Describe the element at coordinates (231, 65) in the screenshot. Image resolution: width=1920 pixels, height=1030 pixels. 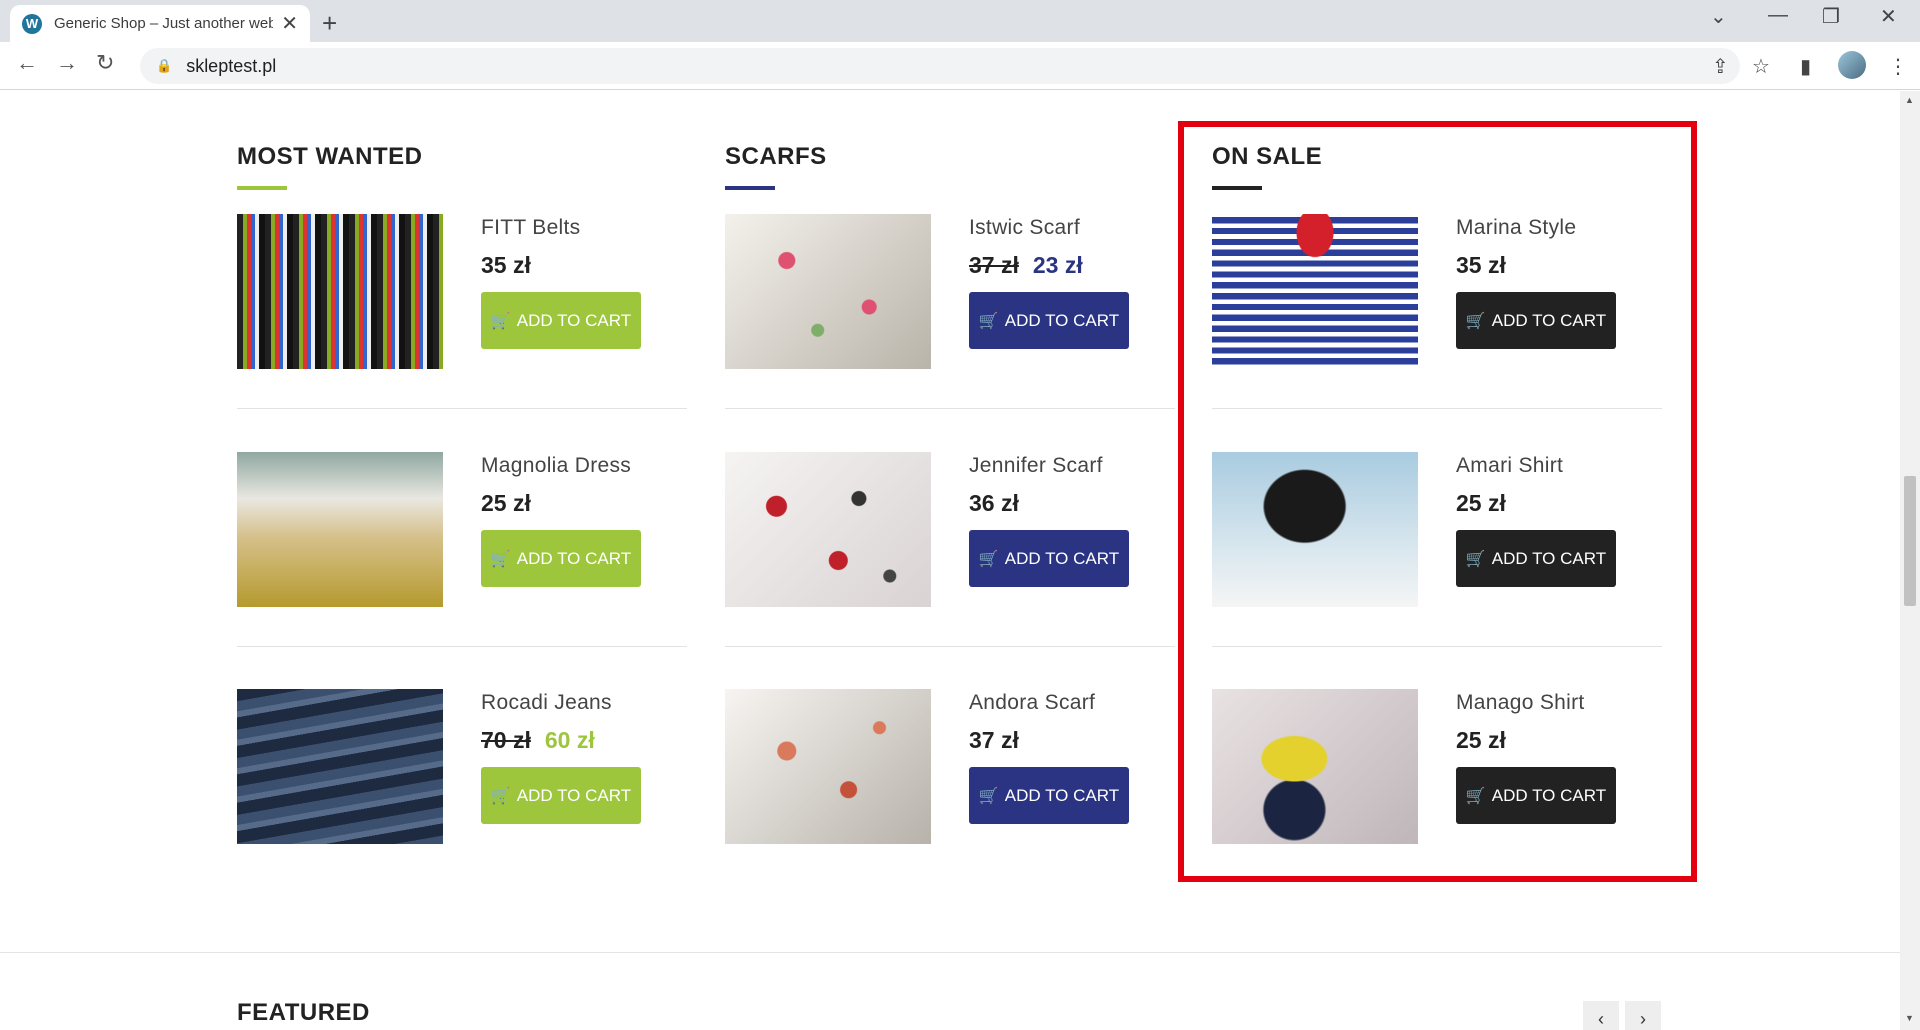
I see `url-text: skleptest.pl` at that location.